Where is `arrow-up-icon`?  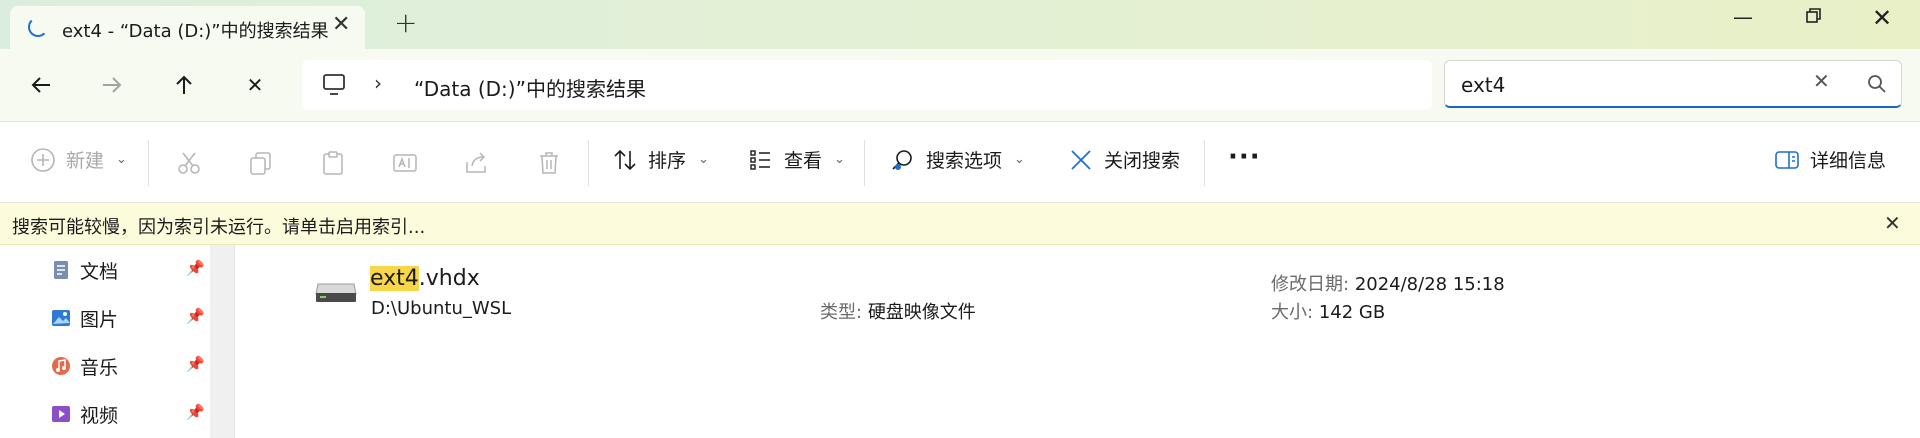
arrow-up-icon is located at coordinates (184, 84).